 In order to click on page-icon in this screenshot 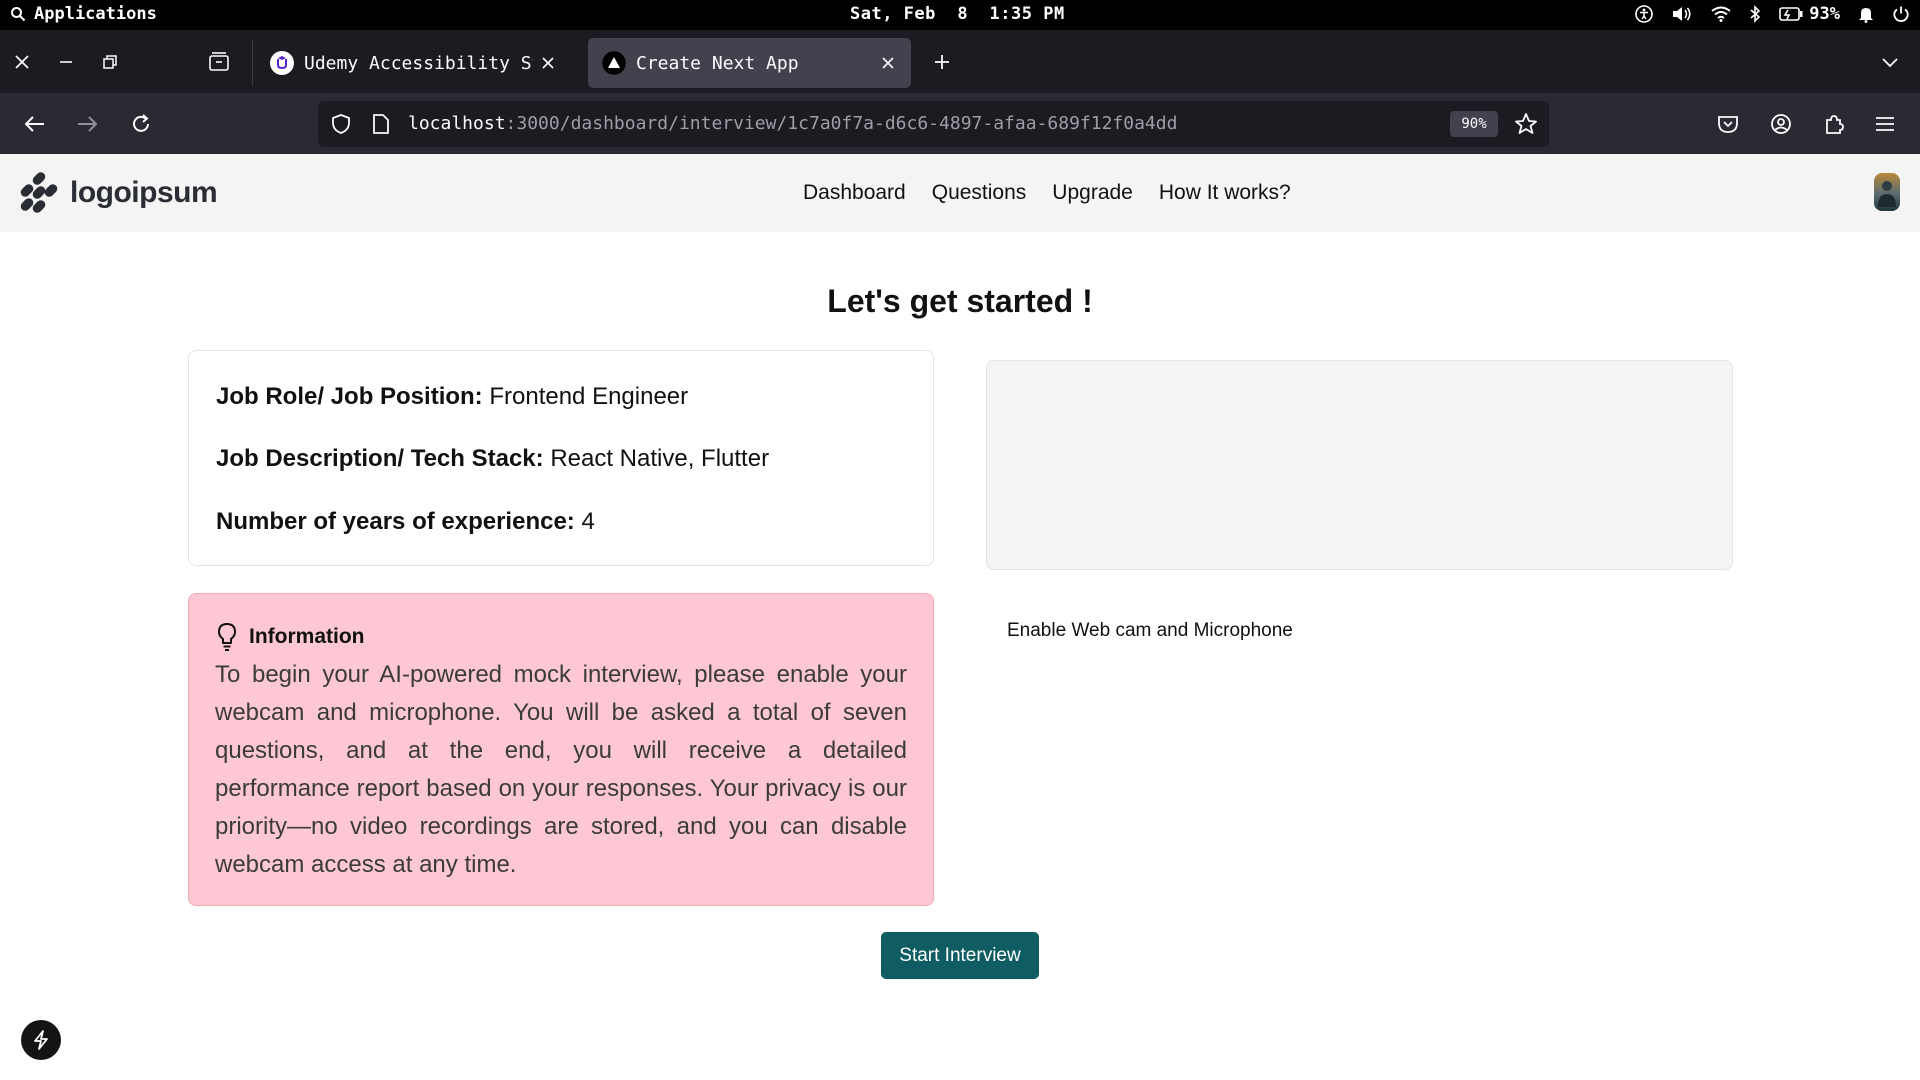, I will do `click(381, 124)`.